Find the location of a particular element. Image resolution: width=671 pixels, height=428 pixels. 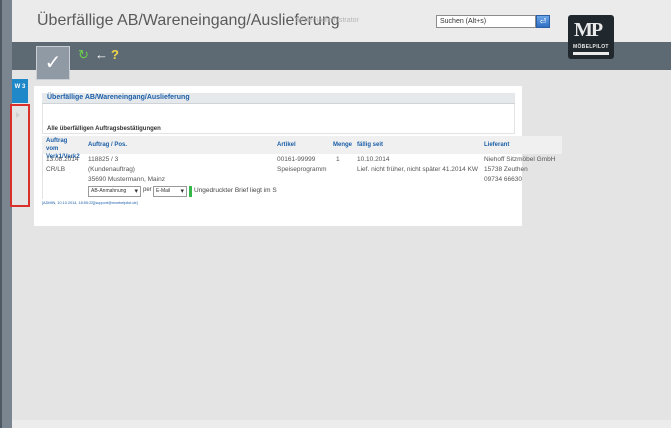

column-header-faellig-seit: fällig seit is located at coordinates (370, 145).